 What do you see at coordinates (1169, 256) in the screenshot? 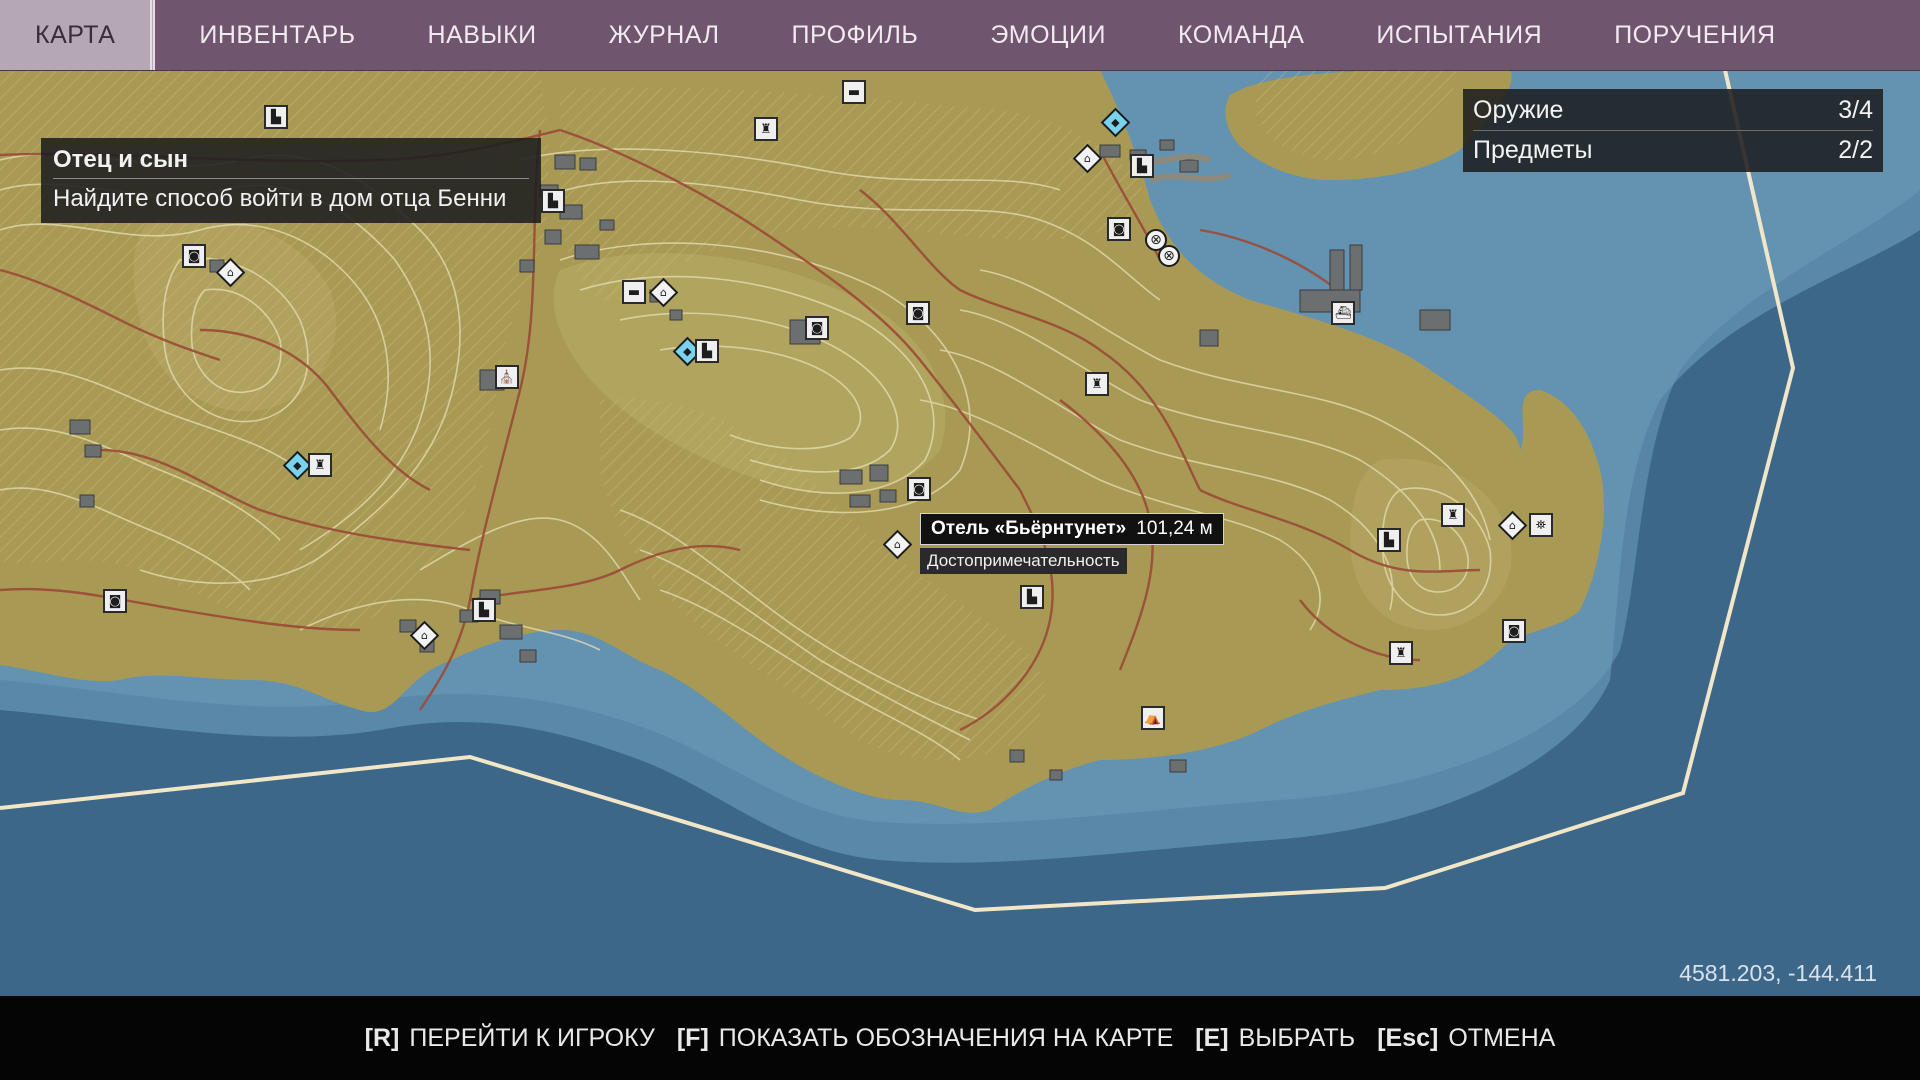
I see `crossed-circle-icon: ⊗` at bounding box center [1169, 256].